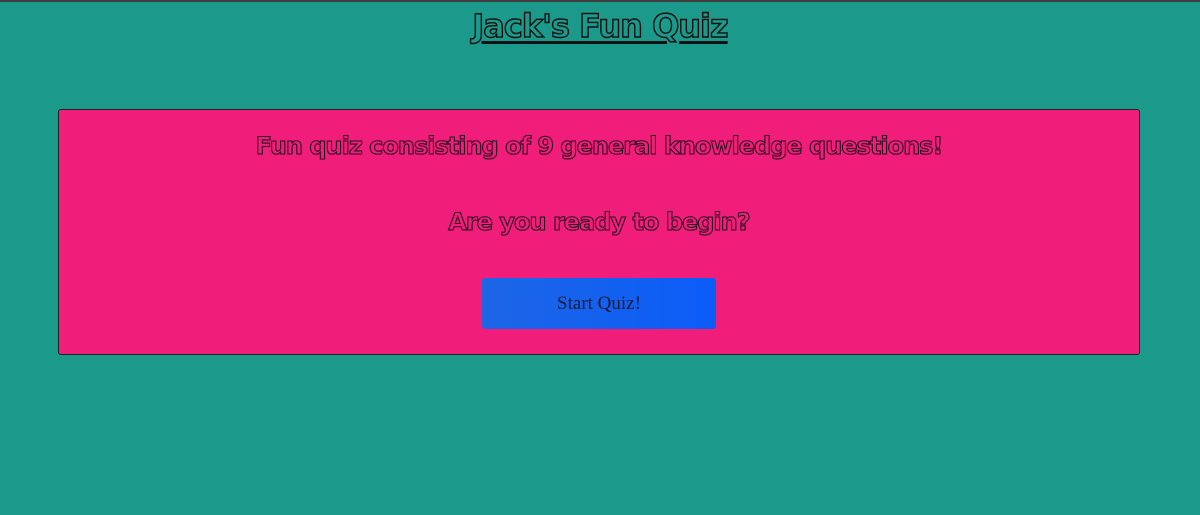  What do you see at coordinates (599, 221) in the screenshot?
I see `ready-prompt: Are you ready to begin?` at bounding box center [599, 221].